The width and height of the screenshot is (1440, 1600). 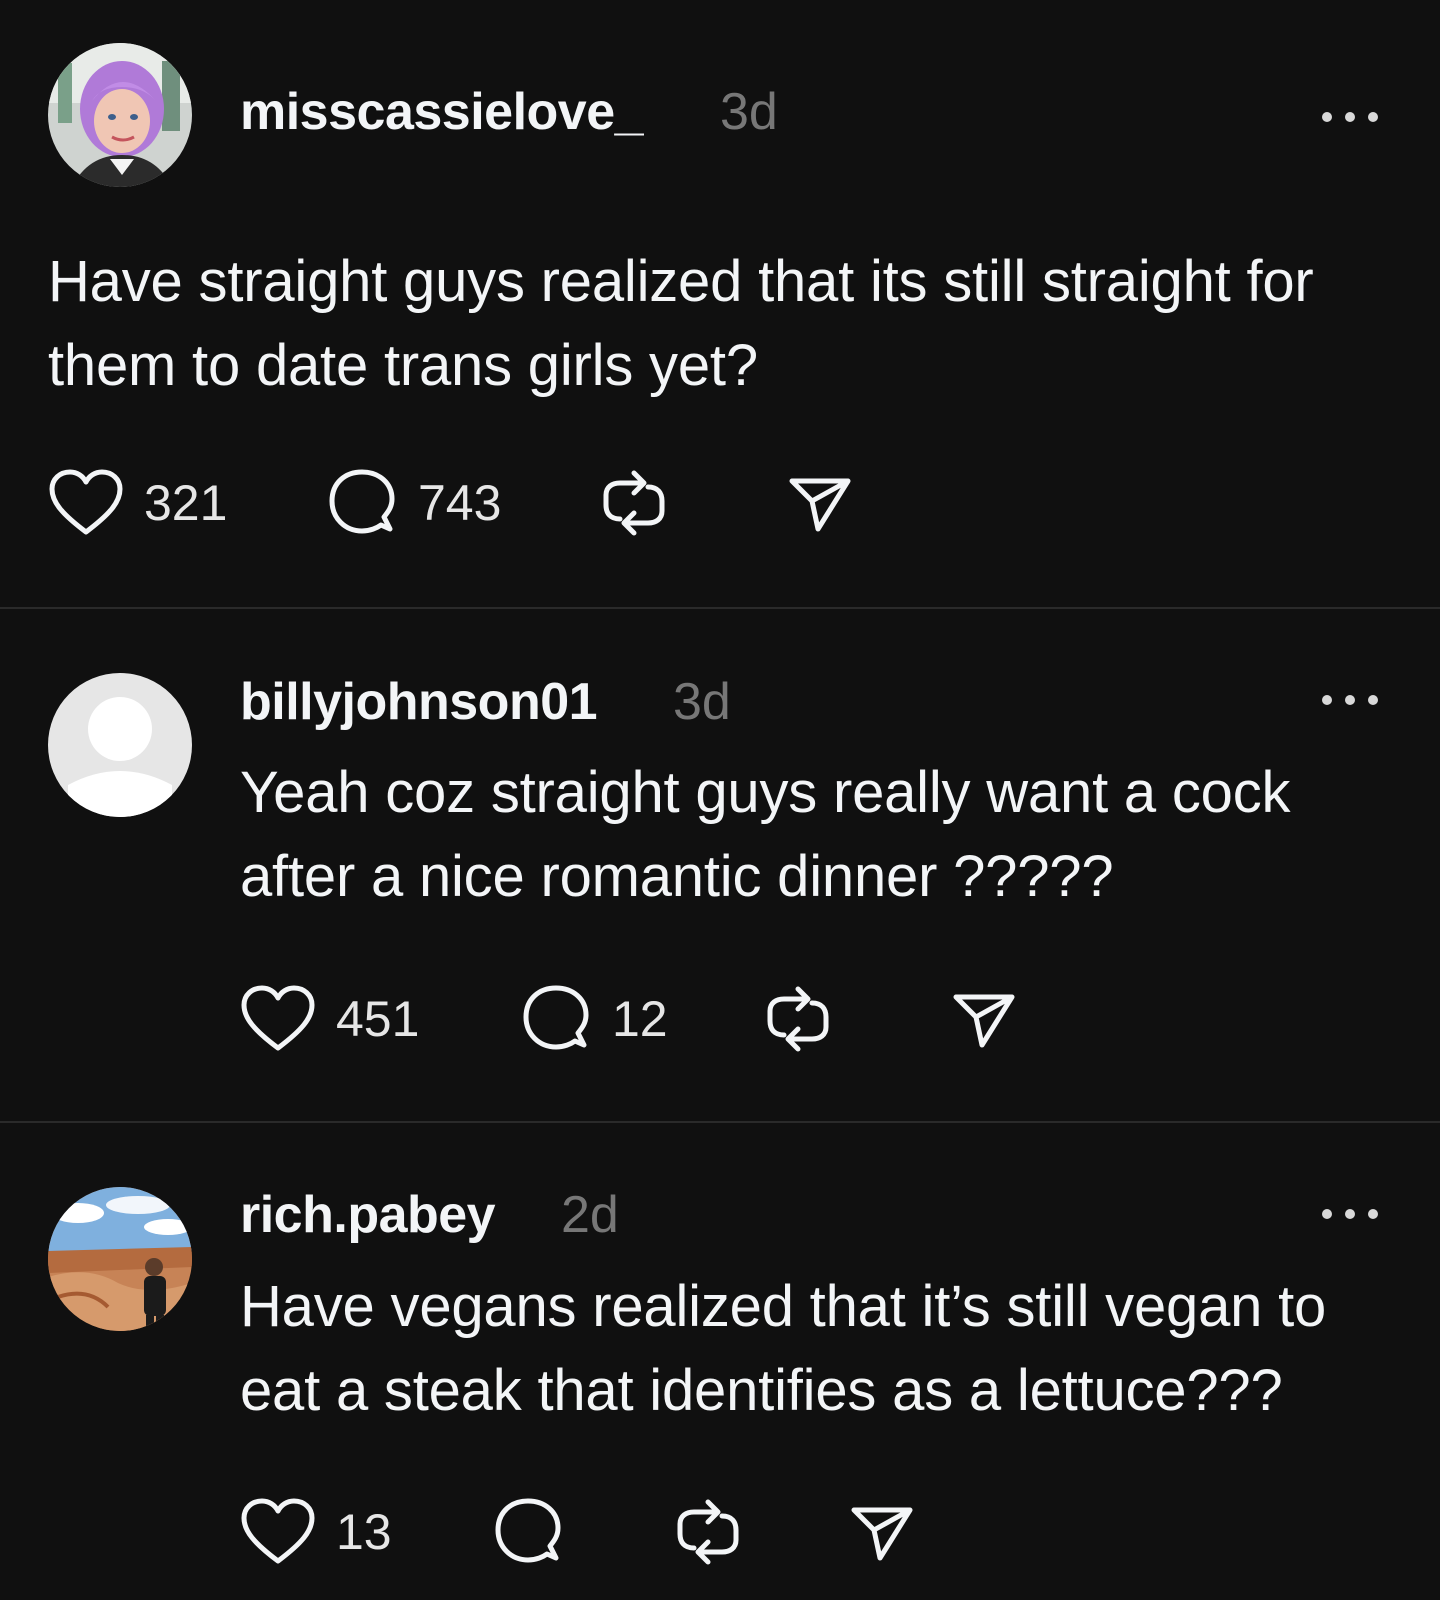 What do you see at coordinates (364, 1532) in the screenshot?
I see `like-count: 13` at bounding box center [364, 1532].